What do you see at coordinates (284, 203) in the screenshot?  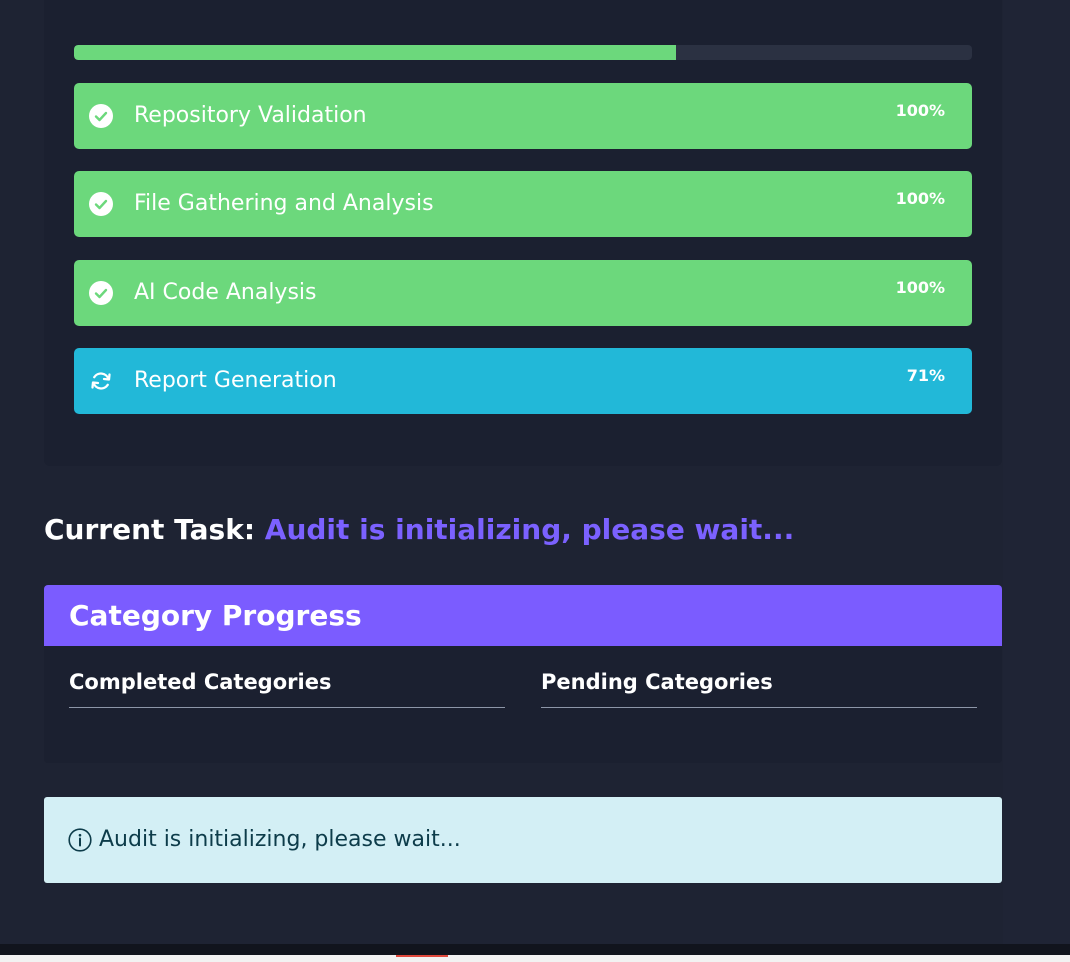 I see `step-label: File Gathering and Analysis` at bounding box center [284, 203].